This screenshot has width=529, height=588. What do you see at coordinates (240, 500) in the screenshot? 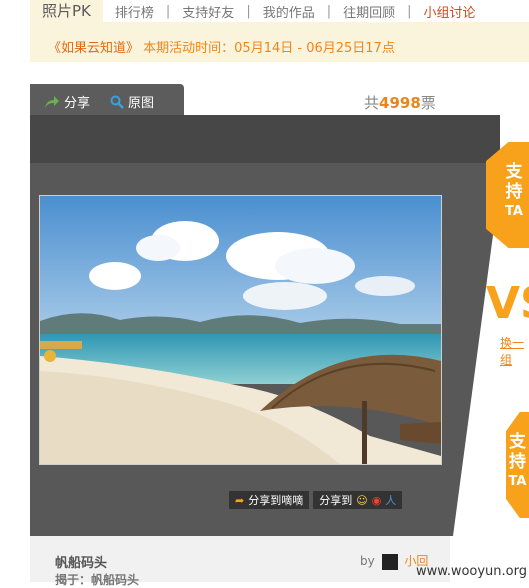
I see `arrow-right-icon: ➦` at bounding box center [240, 500].